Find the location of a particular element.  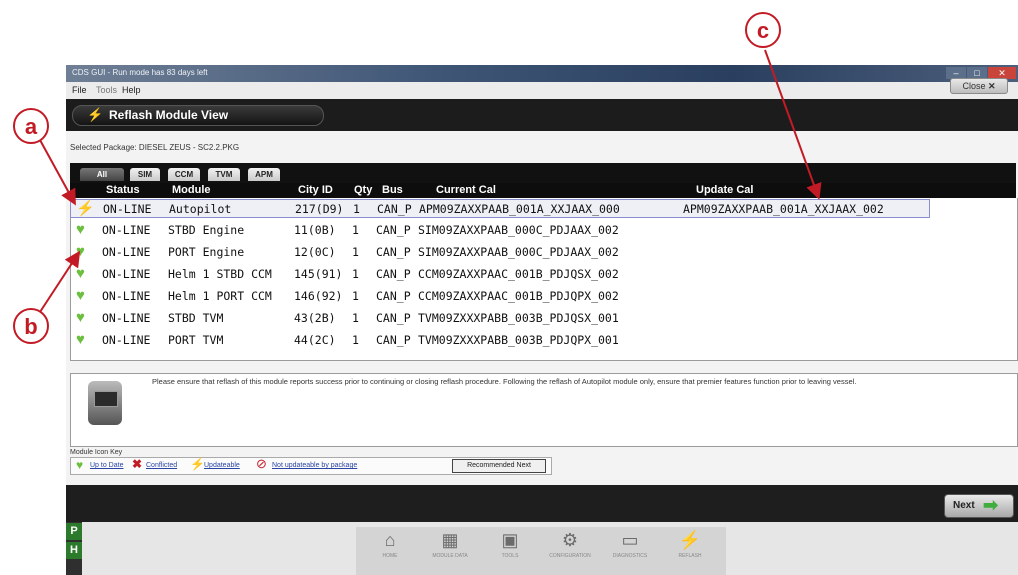

callout-c-arrow is located at coordinates (793, 124).